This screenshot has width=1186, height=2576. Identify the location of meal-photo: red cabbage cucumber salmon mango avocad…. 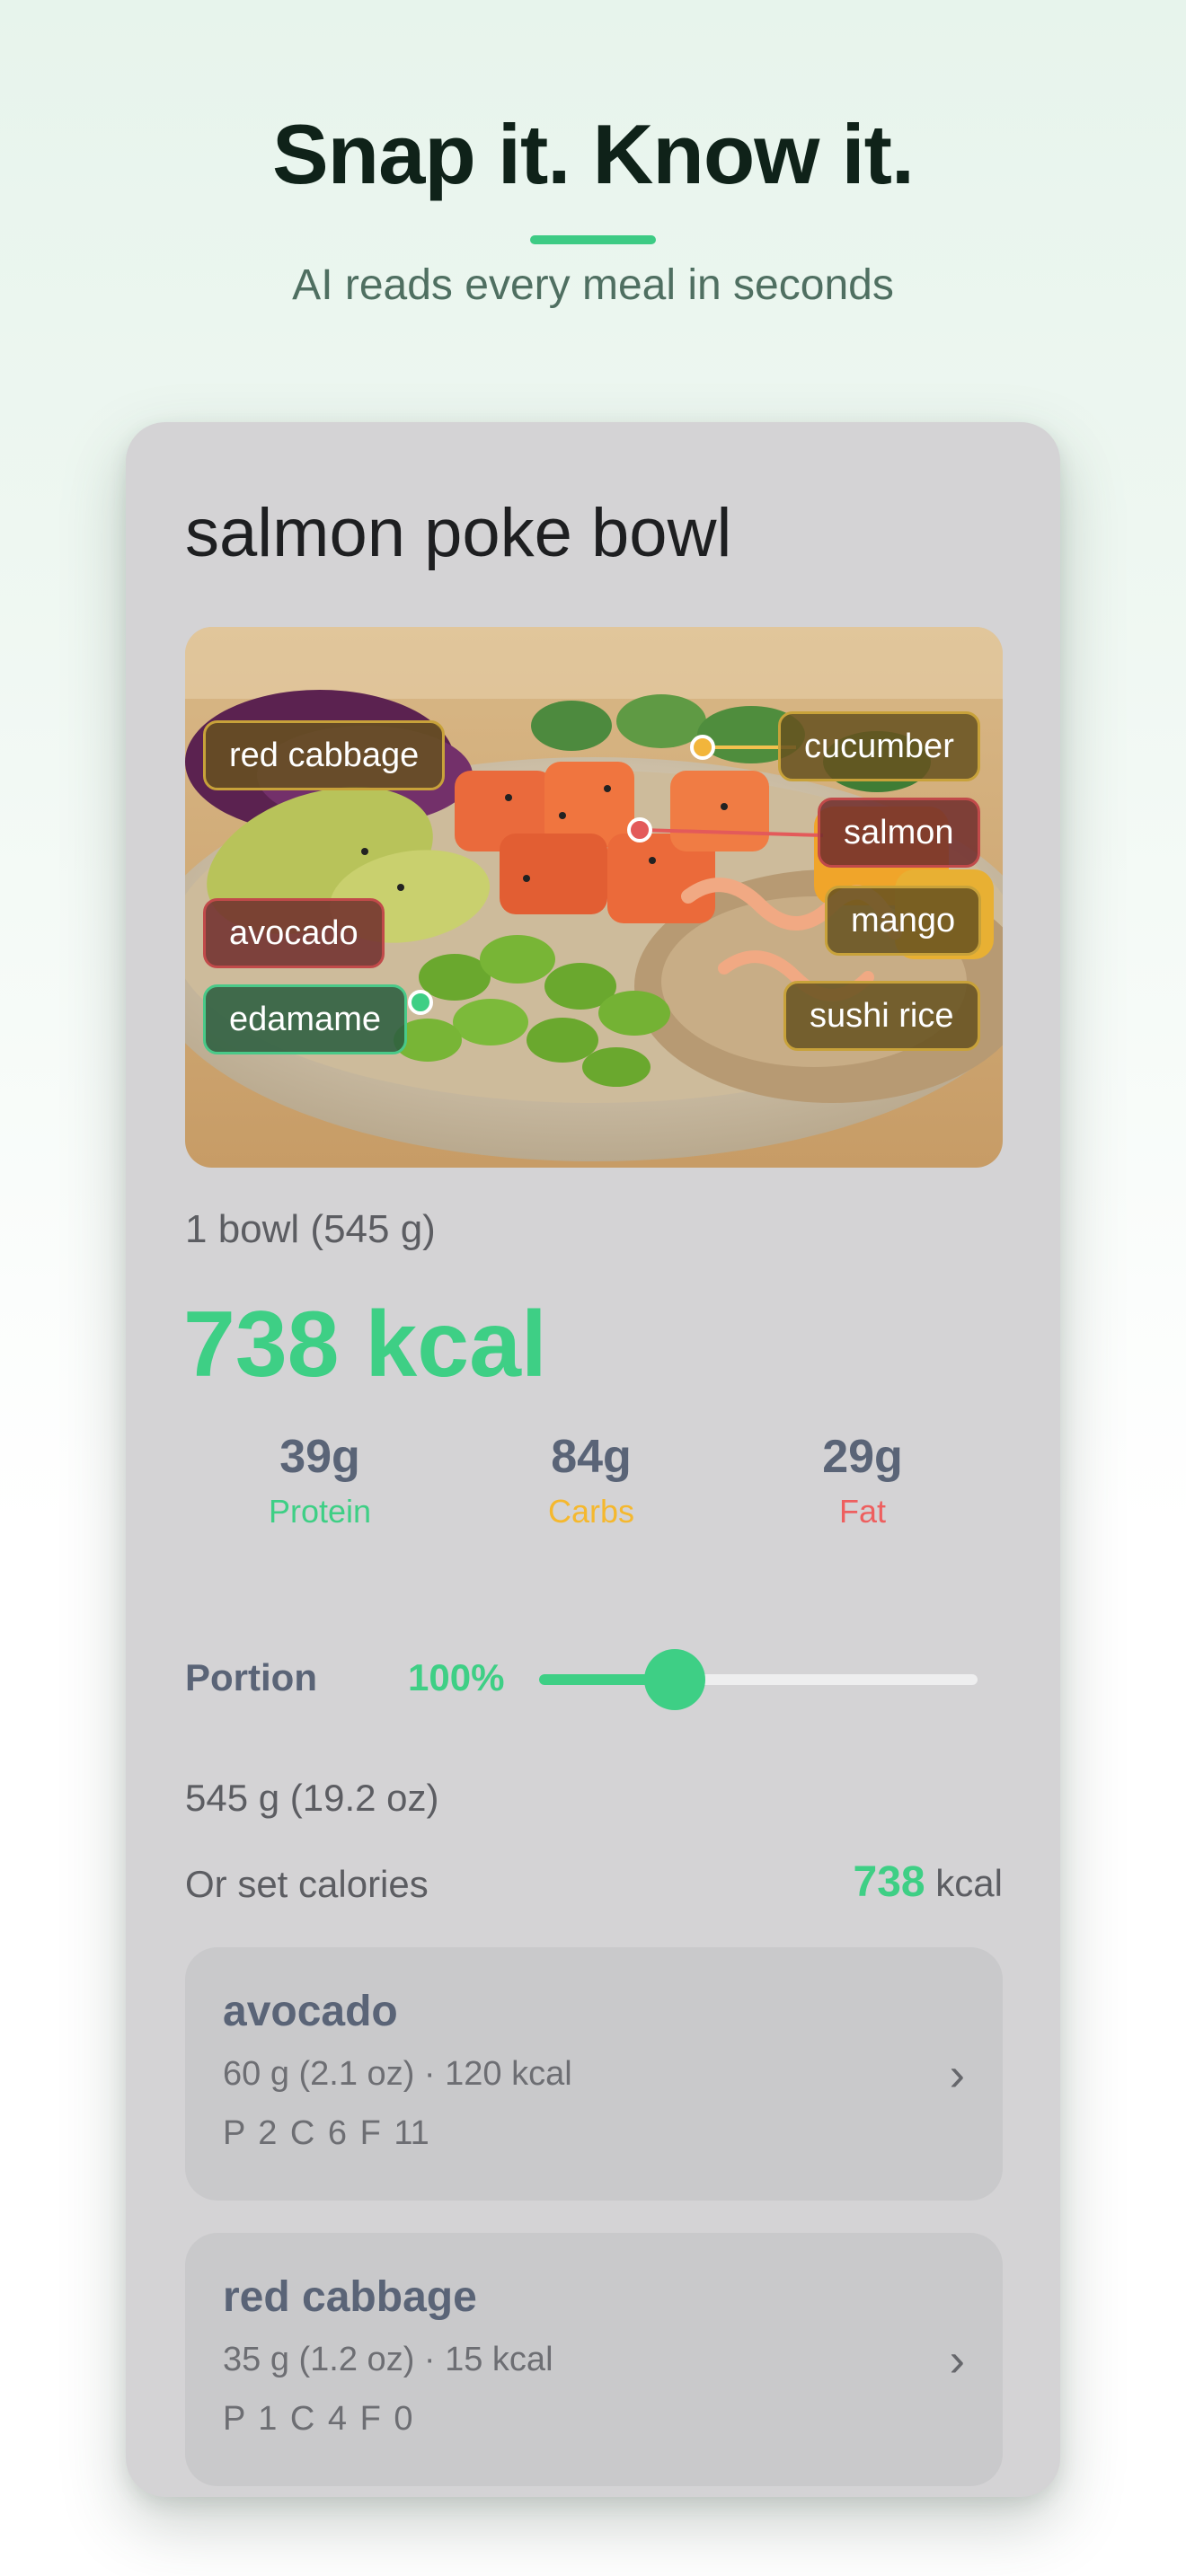
(594, 897).